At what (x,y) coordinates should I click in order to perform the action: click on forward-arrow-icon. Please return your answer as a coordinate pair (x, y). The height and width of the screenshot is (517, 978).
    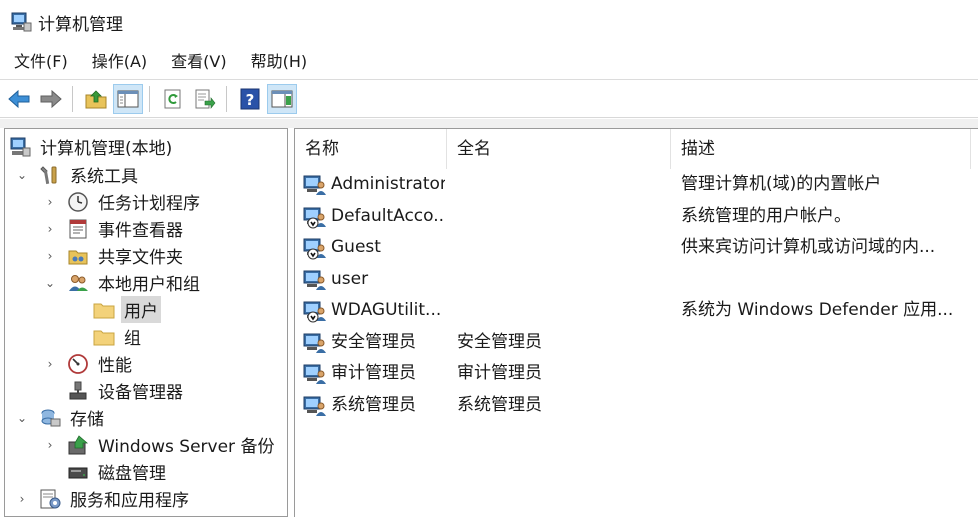
    Looking at the image, I should click on (51, 98).